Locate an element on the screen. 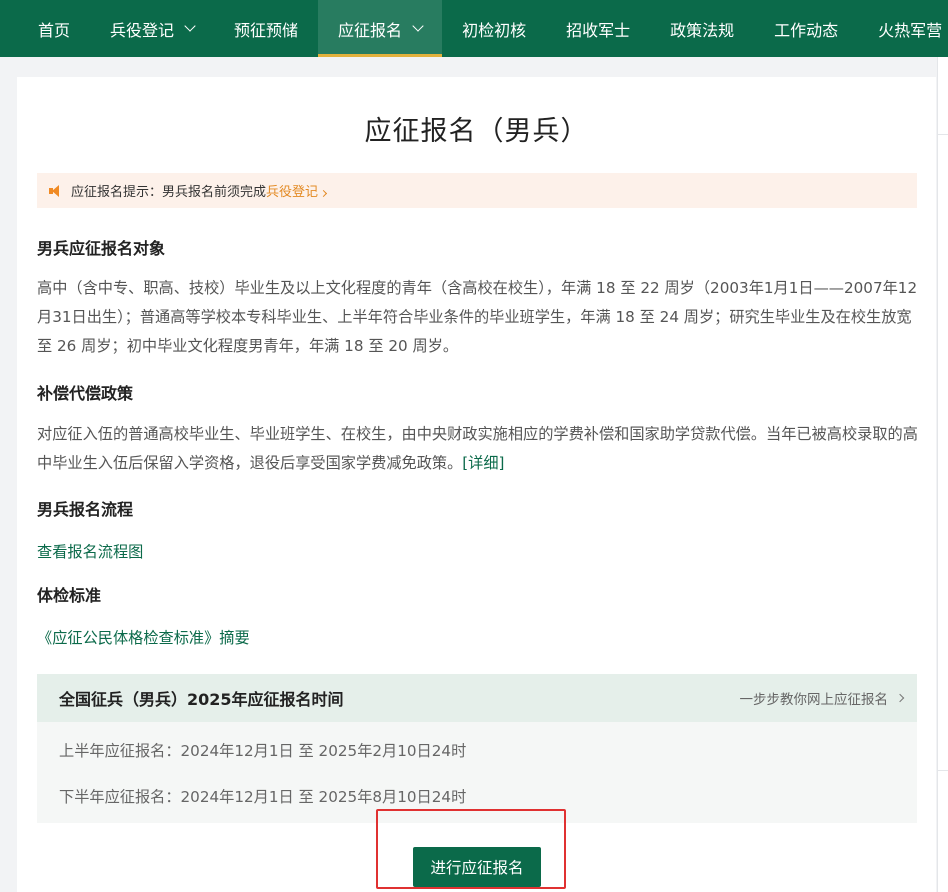  section-heading-compensation: 补偿代偿政策 is located at coordinates (85, 393).